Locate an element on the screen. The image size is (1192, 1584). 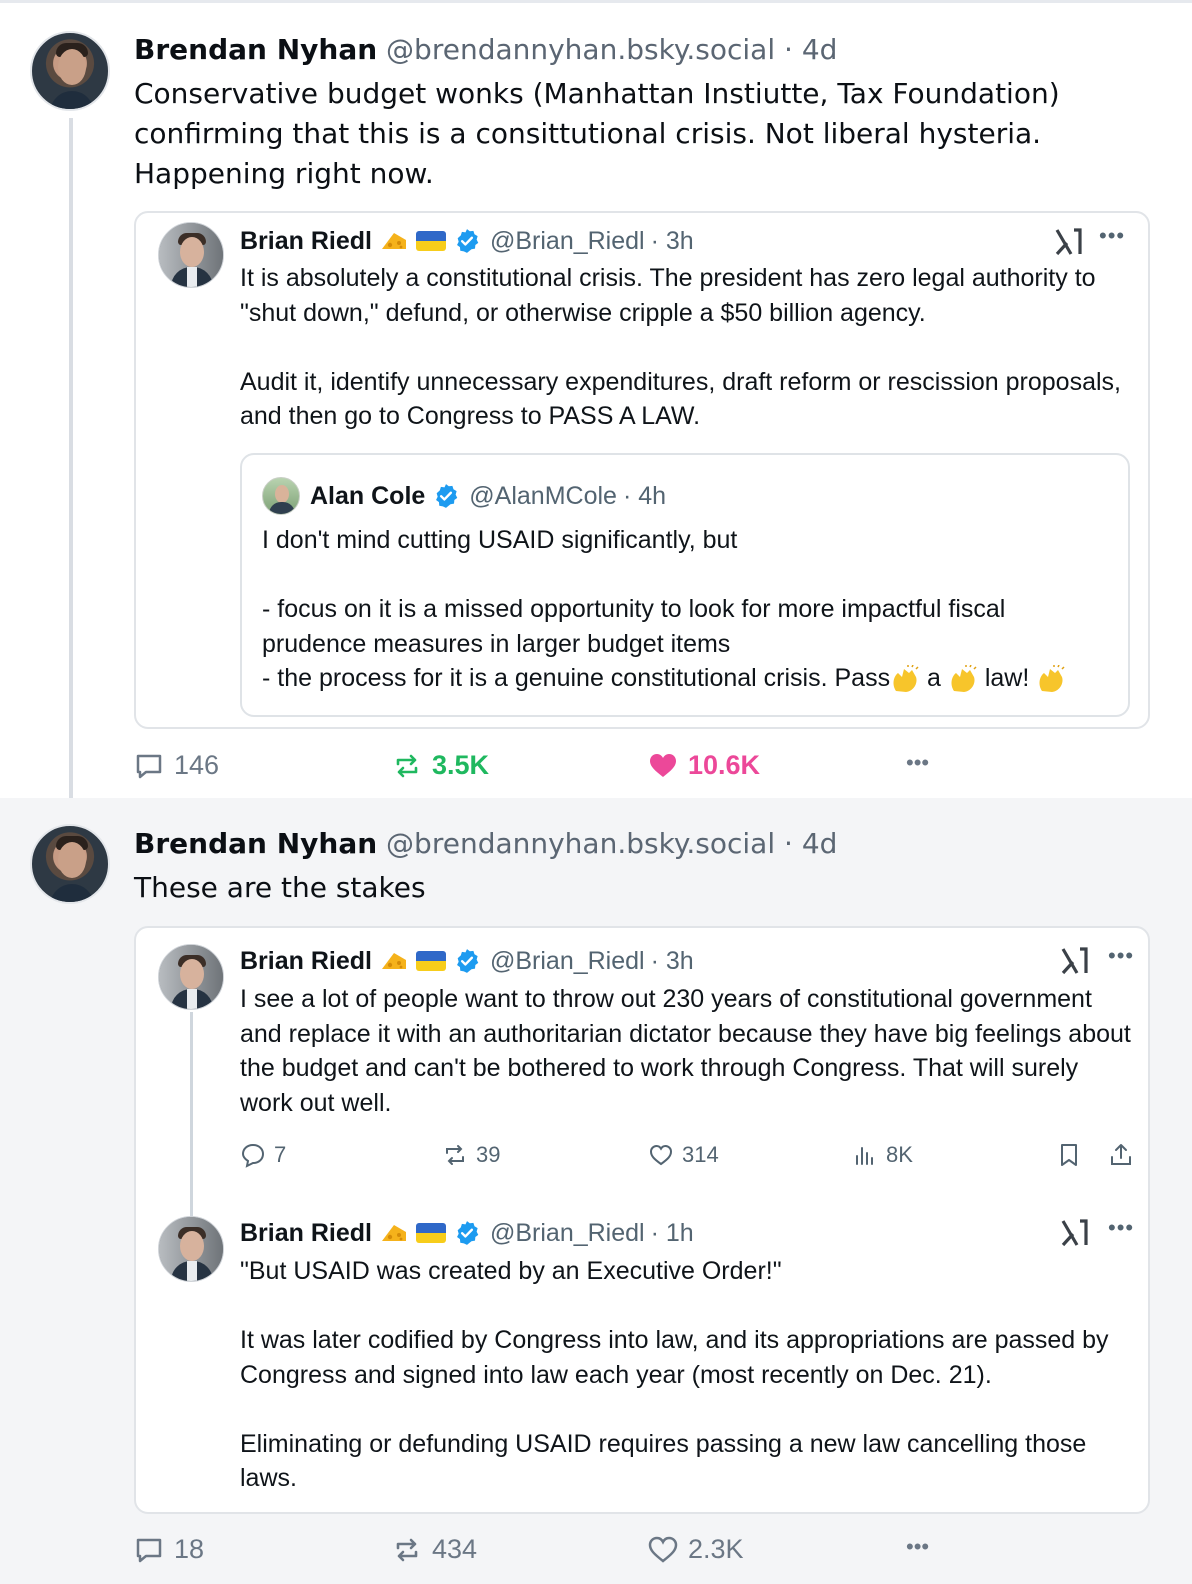
repost-button: 3.5K is located at coordinates (440, 765).